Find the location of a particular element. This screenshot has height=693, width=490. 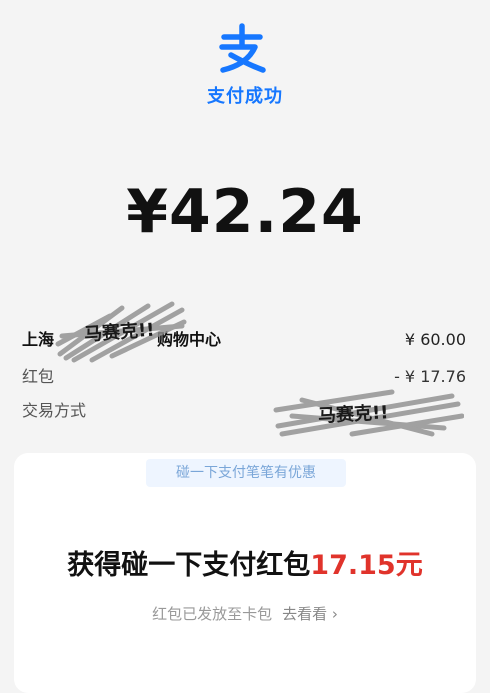

promo-headline-text: 获得碰一下支付红包 is located at coordinates (189, 565).